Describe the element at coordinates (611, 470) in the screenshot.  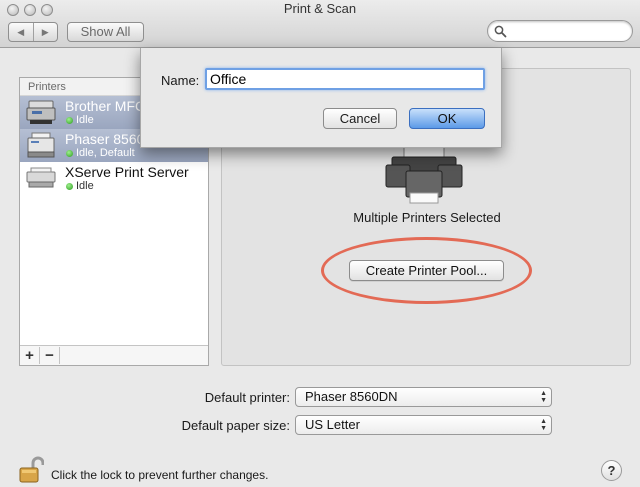
I see `help-button: ?` at that location.